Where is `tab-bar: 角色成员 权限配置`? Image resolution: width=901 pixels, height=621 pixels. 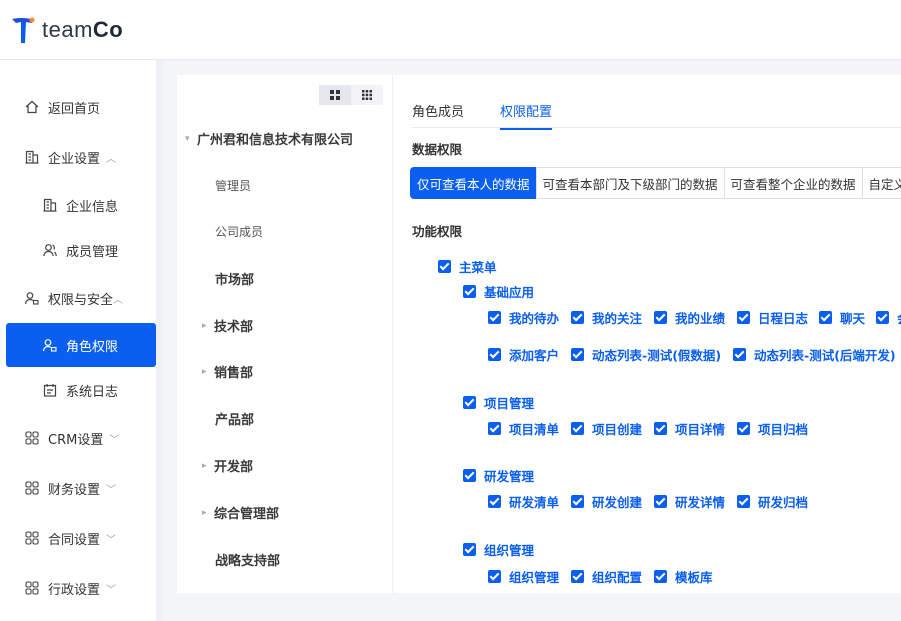 tab-bar: 角色成员 权限配置 is located at coordinates (482, 115).